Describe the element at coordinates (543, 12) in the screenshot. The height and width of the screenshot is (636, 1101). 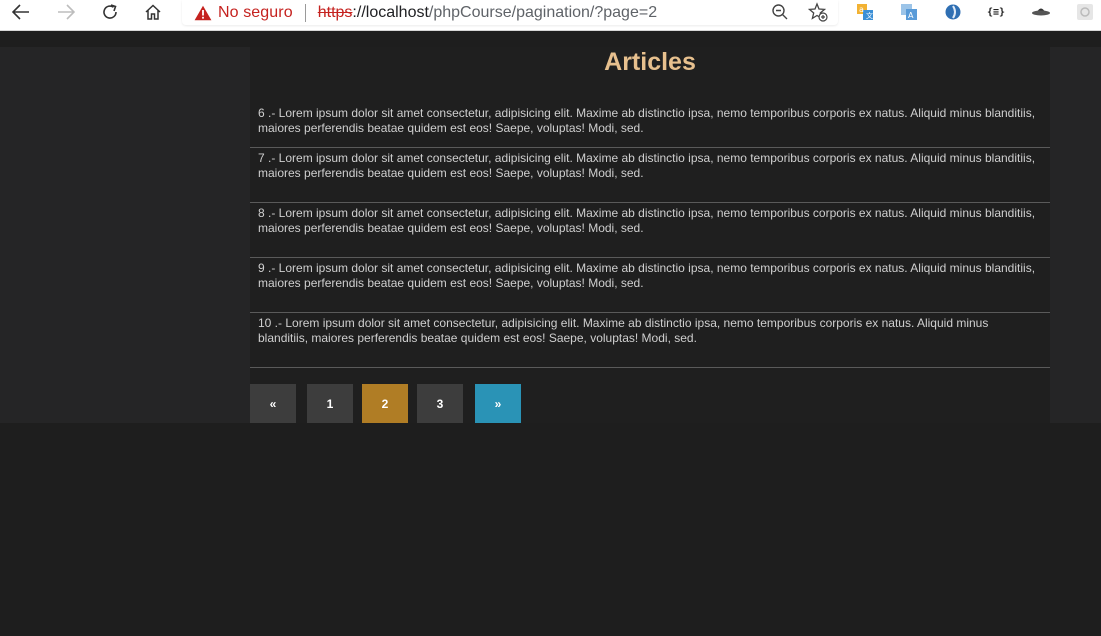
I see `url-path: /phpCourse/pagination/?page=2` at that location.